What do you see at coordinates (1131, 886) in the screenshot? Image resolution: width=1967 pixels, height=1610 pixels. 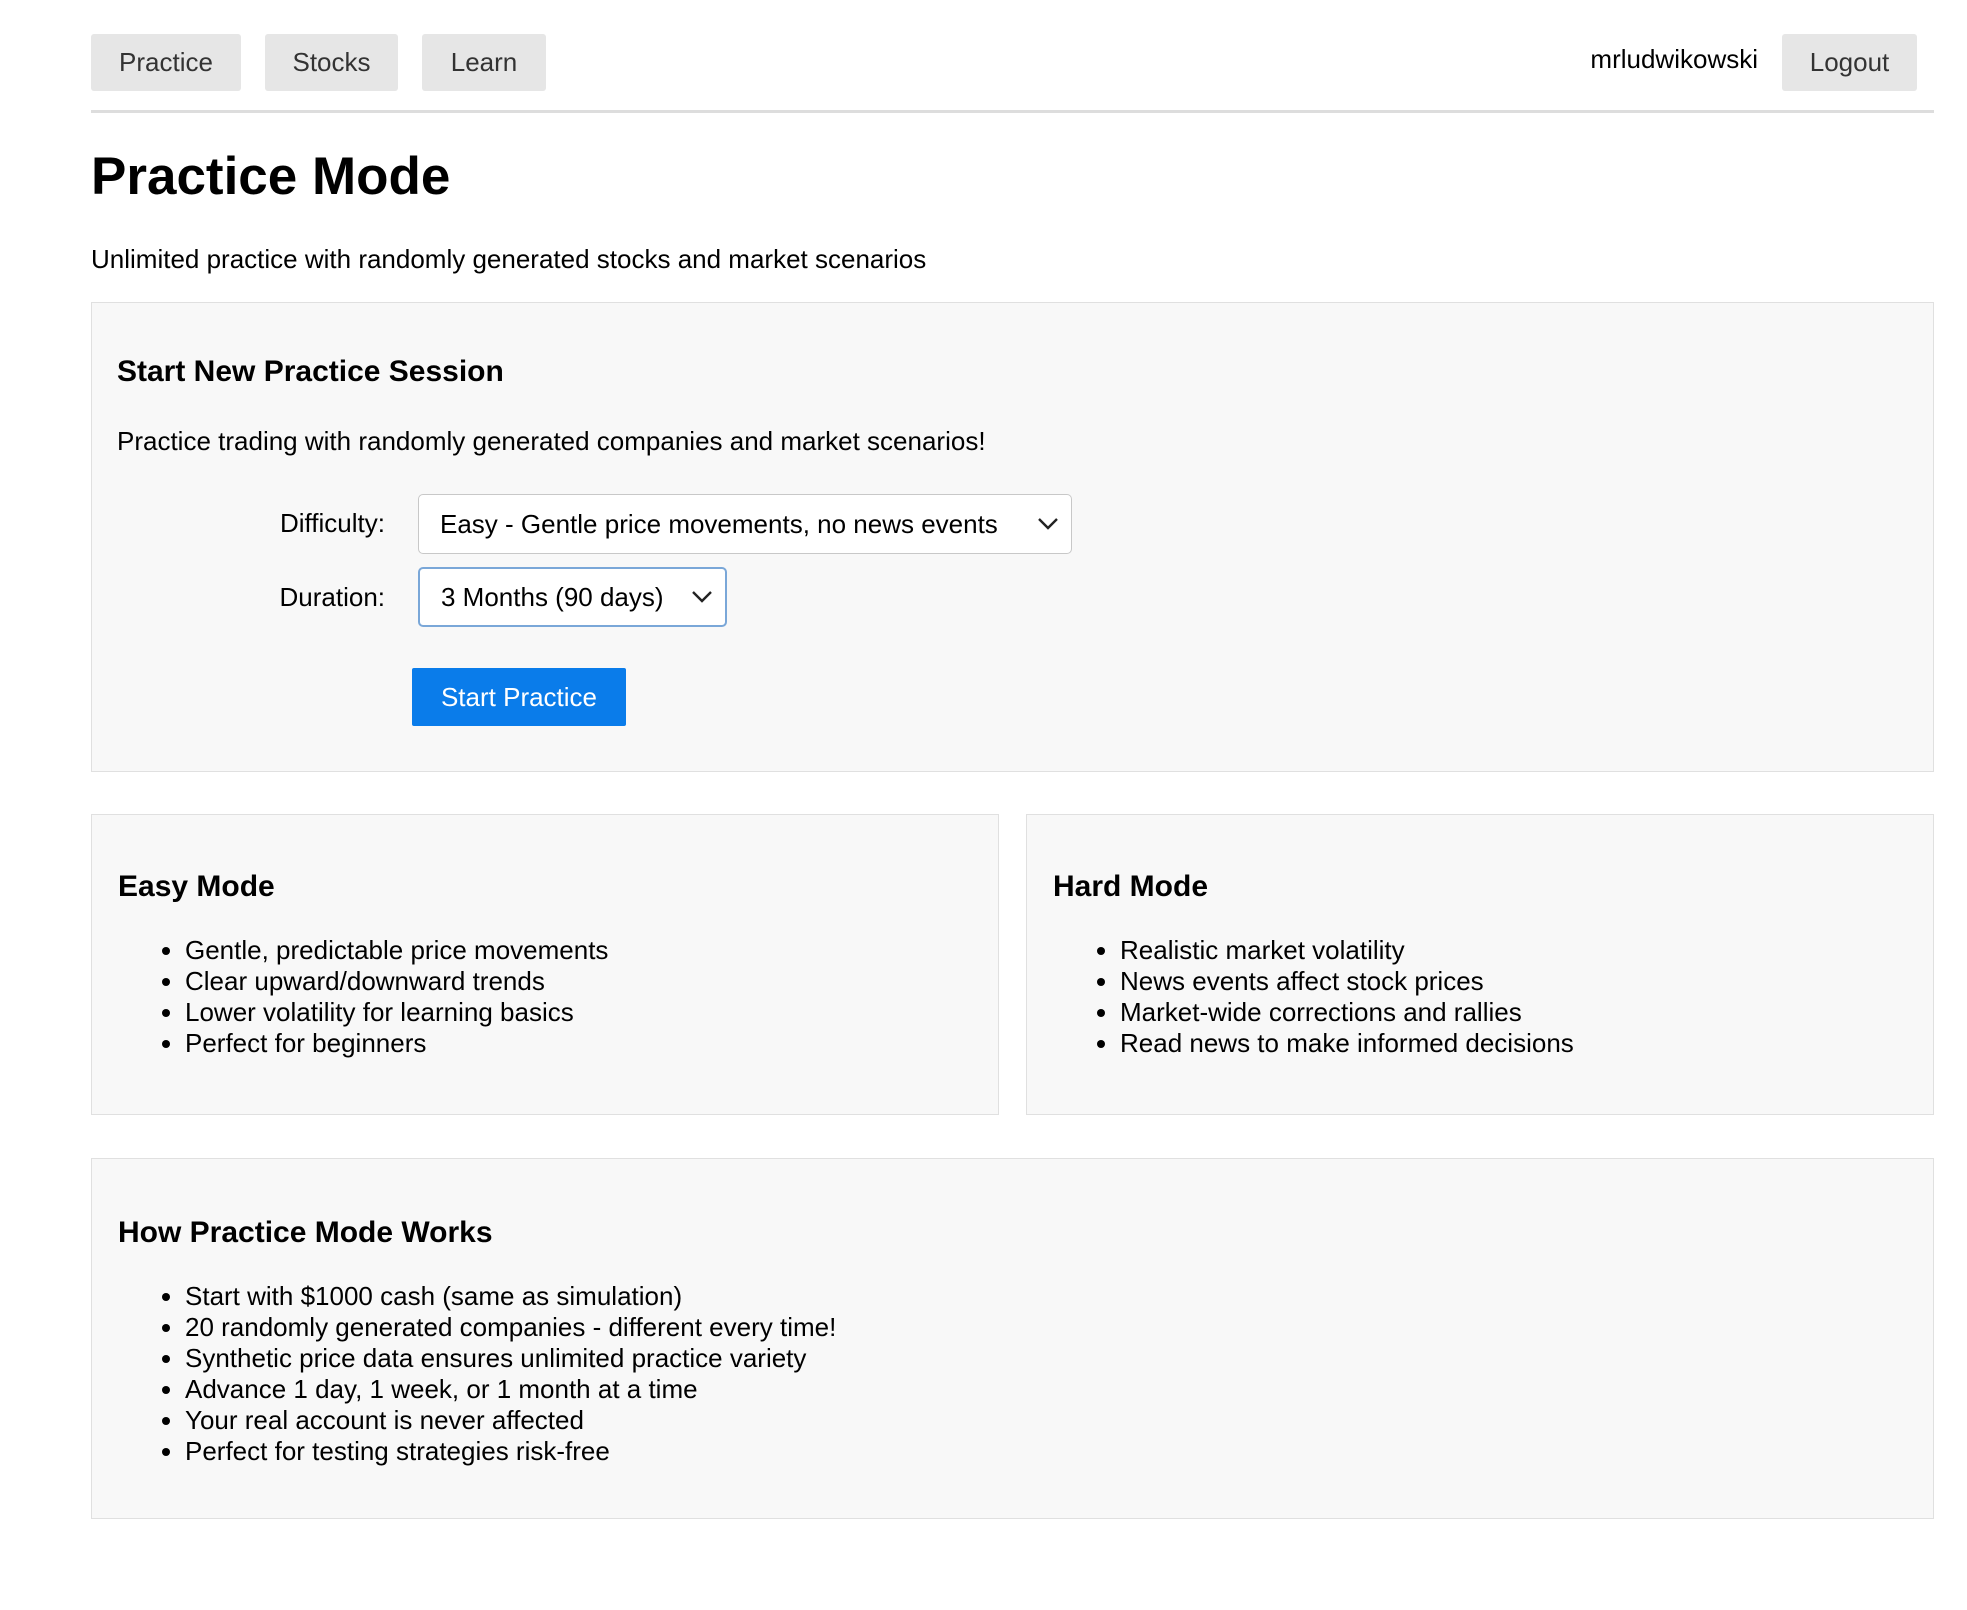 I see `hard-mode-heading: Hard Mode` at bounding box center [1131, 886].